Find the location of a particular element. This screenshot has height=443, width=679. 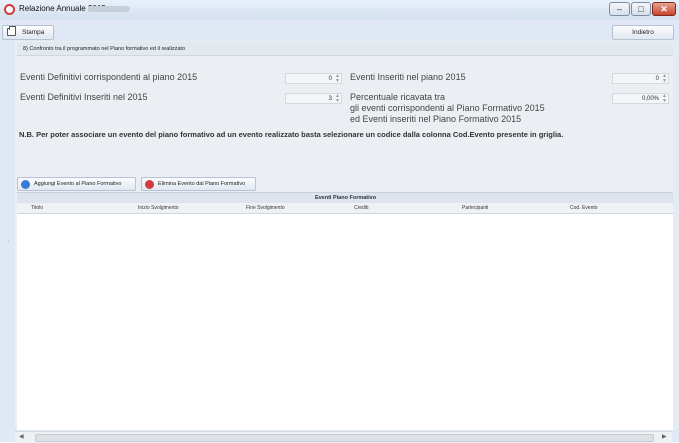

minimize-button: – is located at coordinates (619, 9).